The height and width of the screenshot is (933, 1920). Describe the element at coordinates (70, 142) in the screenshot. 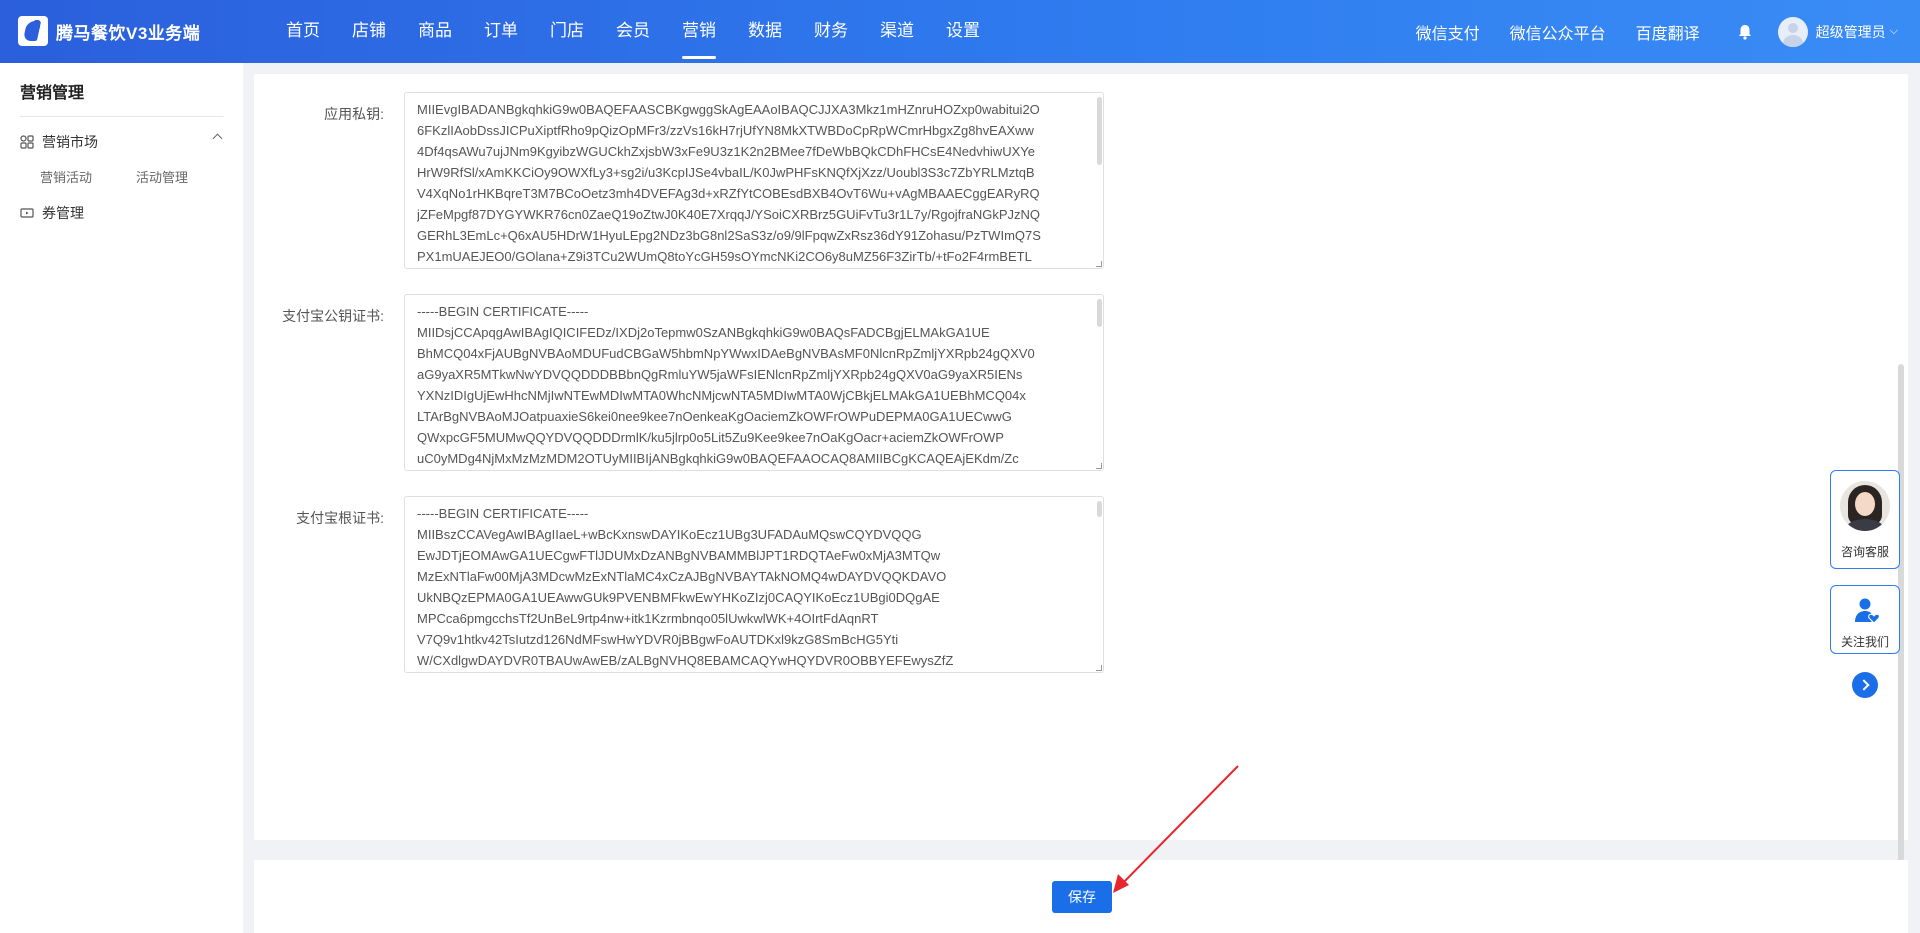

I see `sidebar-group-label: 营销市场` at that location.